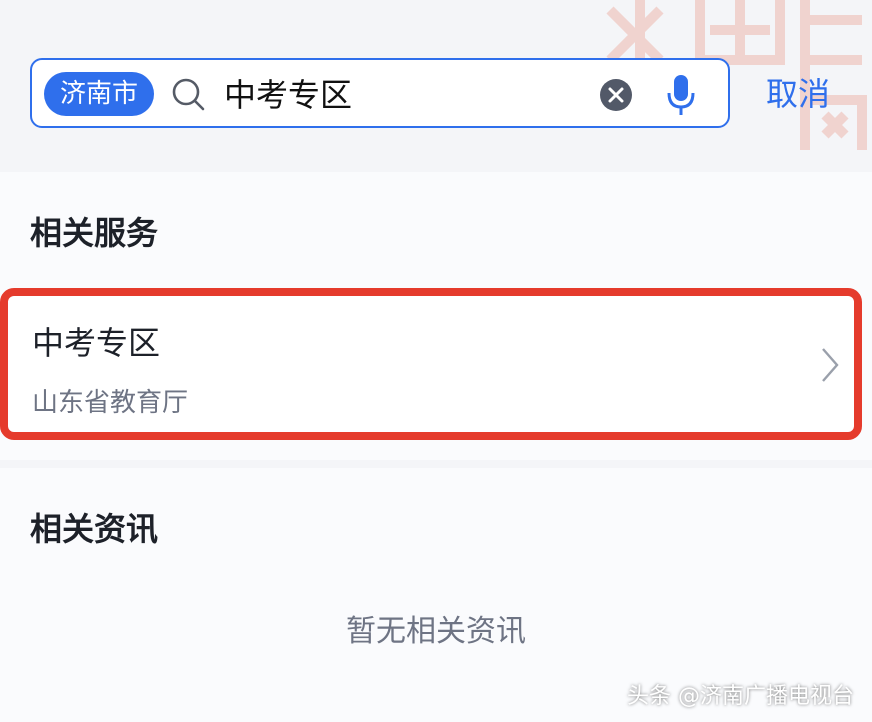 The width and height of the screenshot is (872, 722). Describe the element at coordinates (99, 94) in the screenshot. I see `city-selector: 济南市` at that location.